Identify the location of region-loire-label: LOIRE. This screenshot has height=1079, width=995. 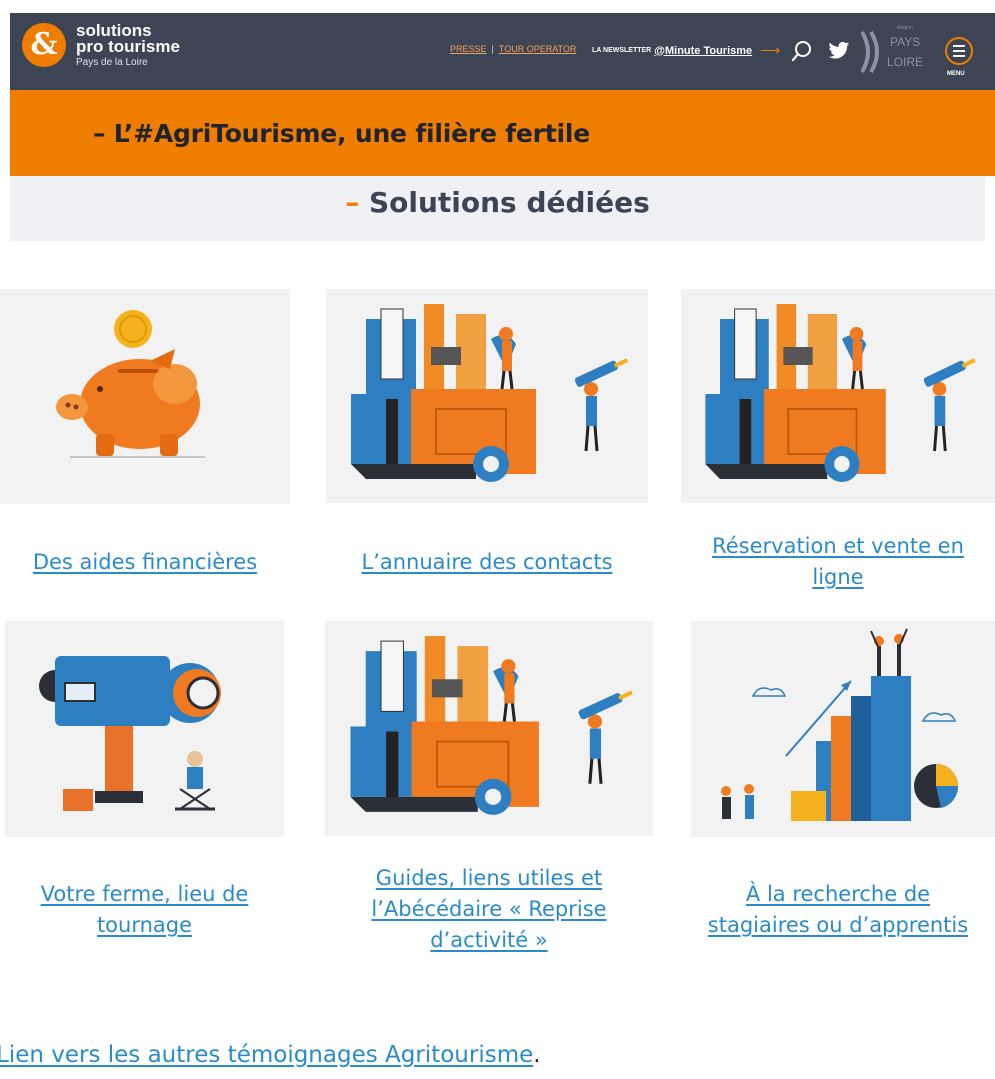
(905, 62).